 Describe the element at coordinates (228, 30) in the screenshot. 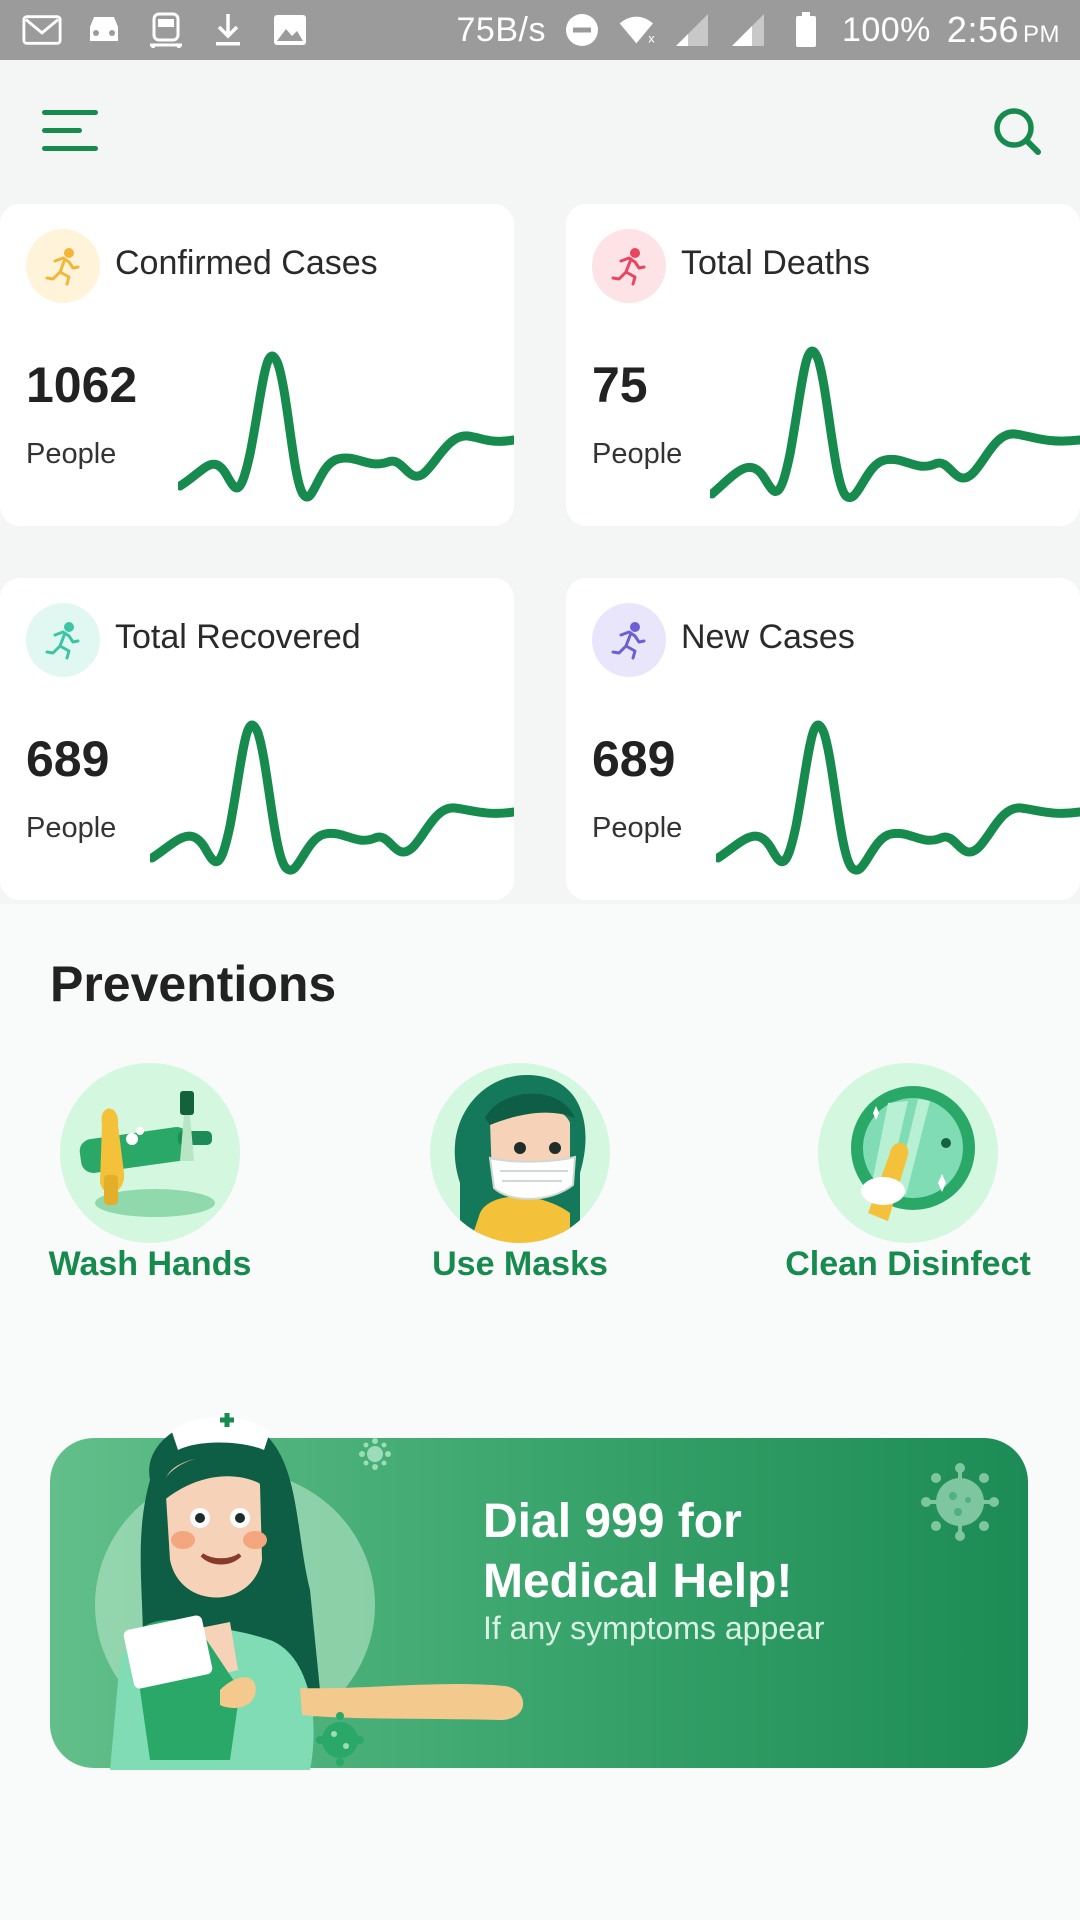

I see `download-icon` at that location.